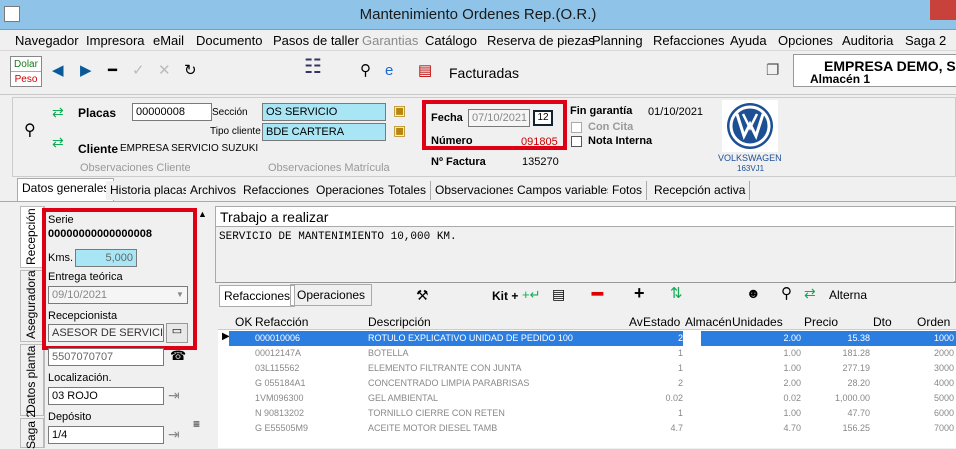  What do you see at coordinates (150, 190) in the screenshot?
I see `tab-historia-placas: Historia placas` at bounding box center [150, 190].